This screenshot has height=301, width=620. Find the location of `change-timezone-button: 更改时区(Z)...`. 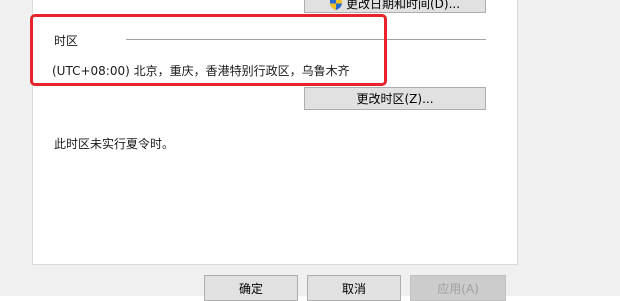

change-timezone-button: 更改时区(Z)... is located at coordinates (395, 98).